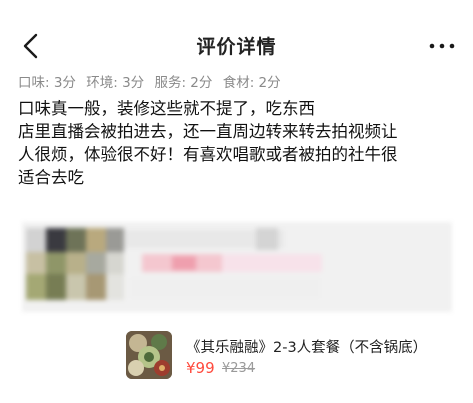 This screenshot has height=403, width=473. Describe the element at coordinates (307, 348) in the screenshot. I see `product-name: 《其乐融融》2-3人套餐（不含锅底）` at that location.